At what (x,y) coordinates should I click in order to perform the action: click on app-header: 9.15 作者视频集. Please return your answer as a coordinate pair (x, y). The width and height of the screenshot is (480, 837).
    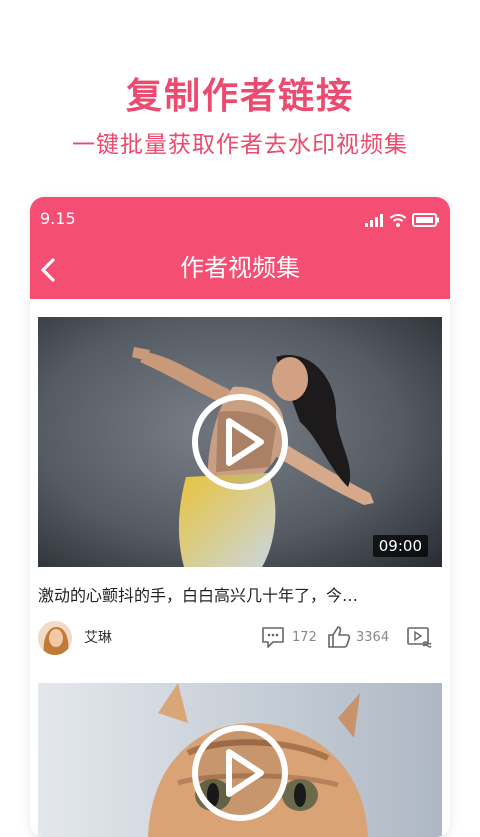
    Looking at the image, I should click on (240, 248).